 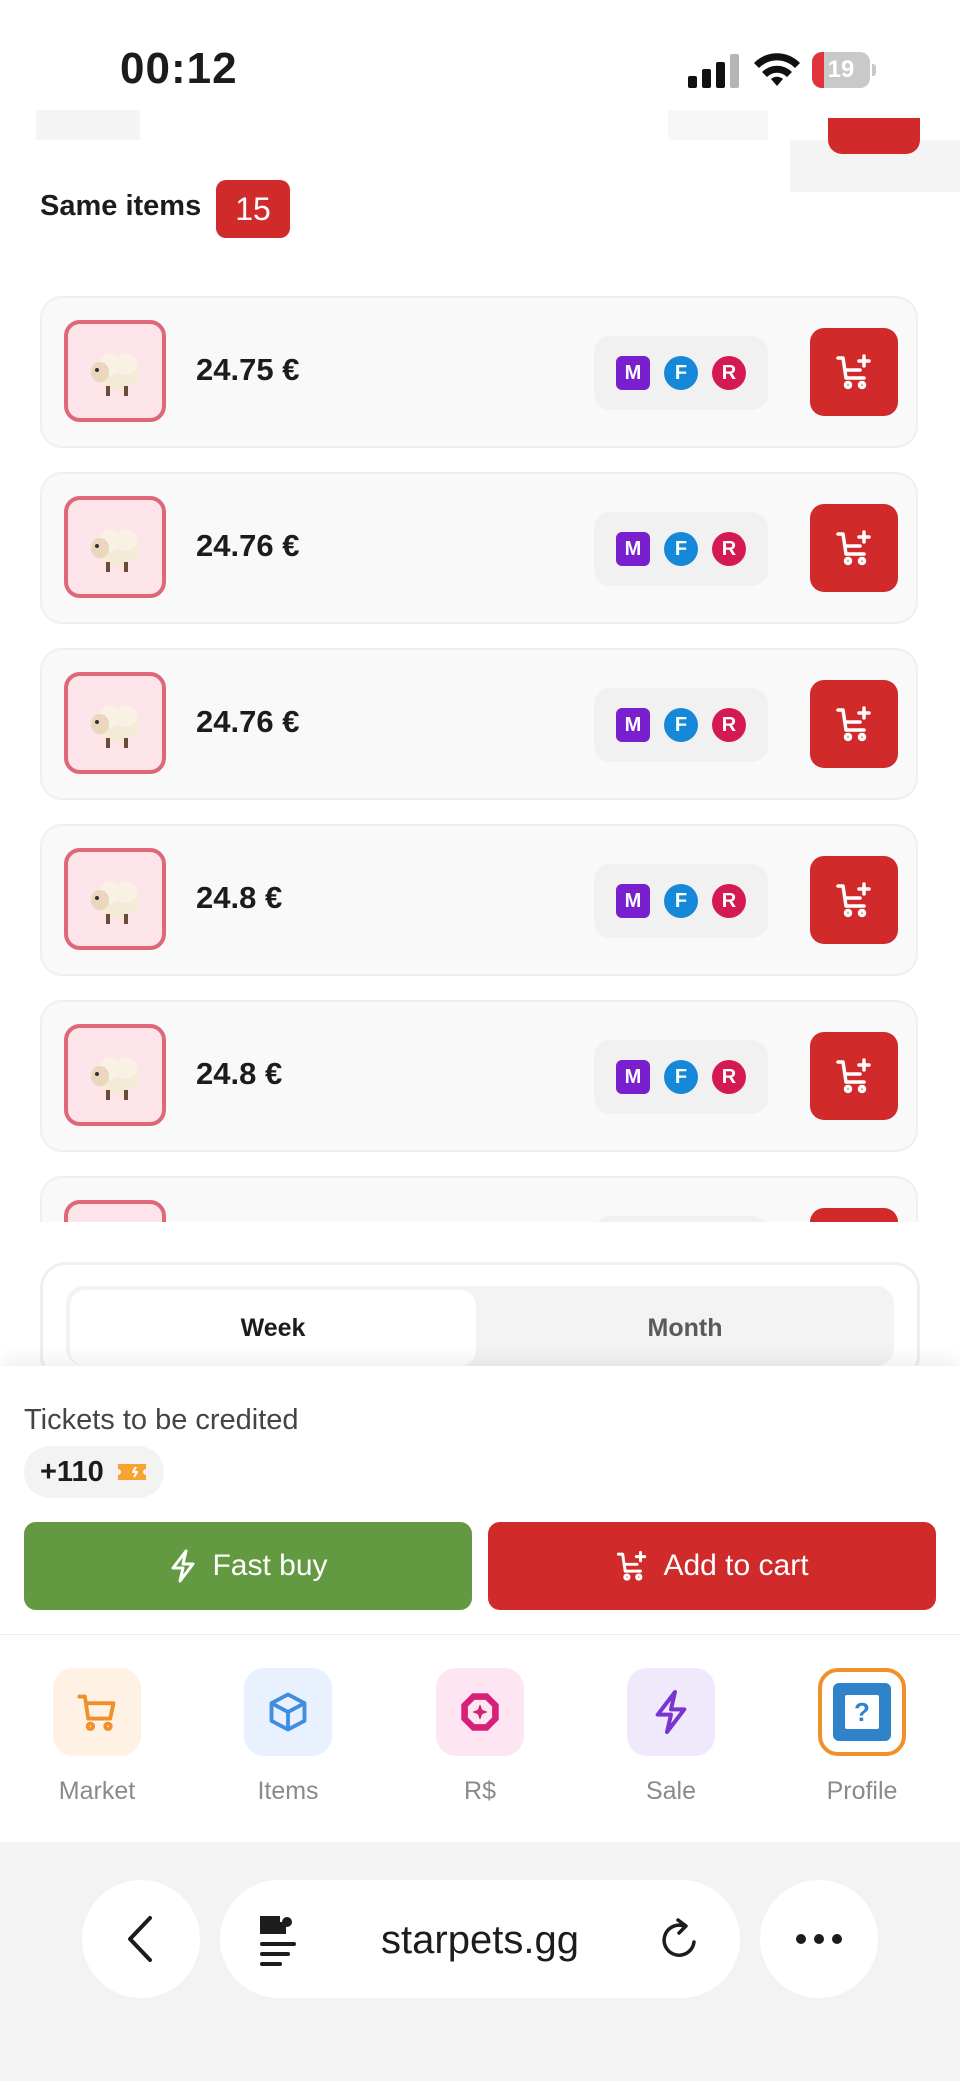 What do you see at coordinates (681, 1219) in the screenshot?
I see `pet-tags` at bounding box center [681, 1219].